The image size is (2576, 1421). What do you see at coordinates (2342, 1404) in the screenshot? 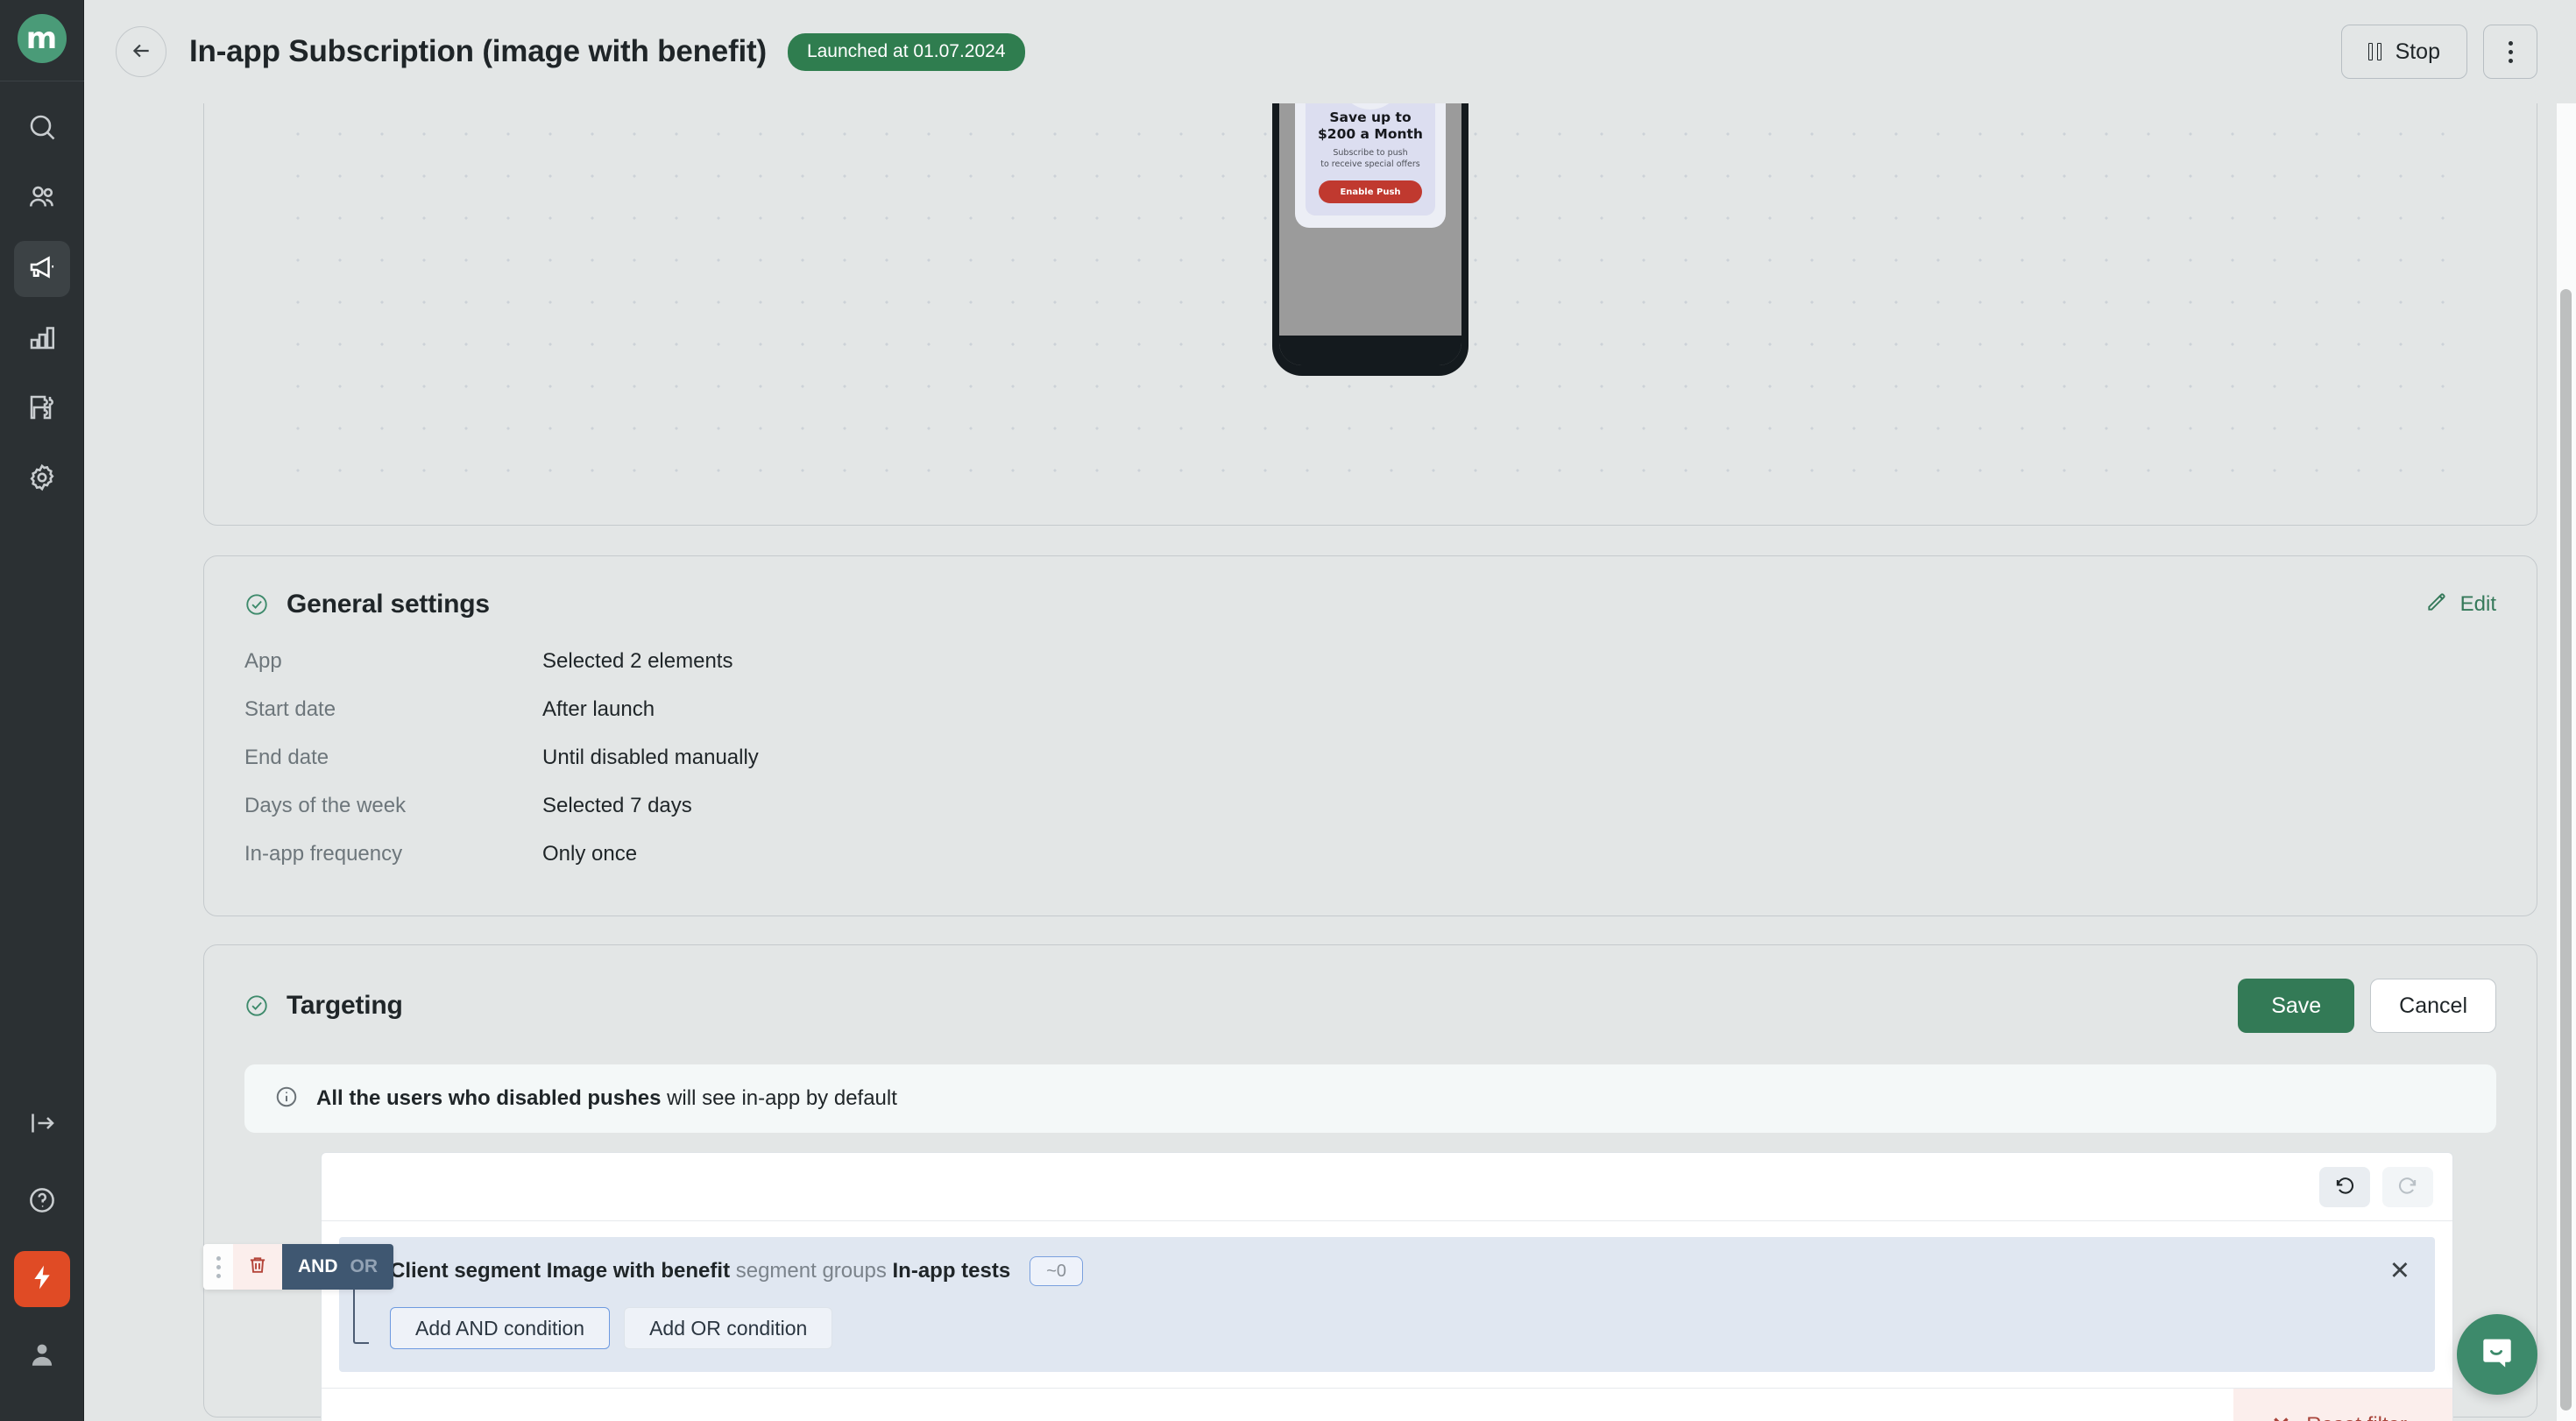
I see `reset-filter-button: ✕ Reset filter` at bounding box center [2342, 1404].